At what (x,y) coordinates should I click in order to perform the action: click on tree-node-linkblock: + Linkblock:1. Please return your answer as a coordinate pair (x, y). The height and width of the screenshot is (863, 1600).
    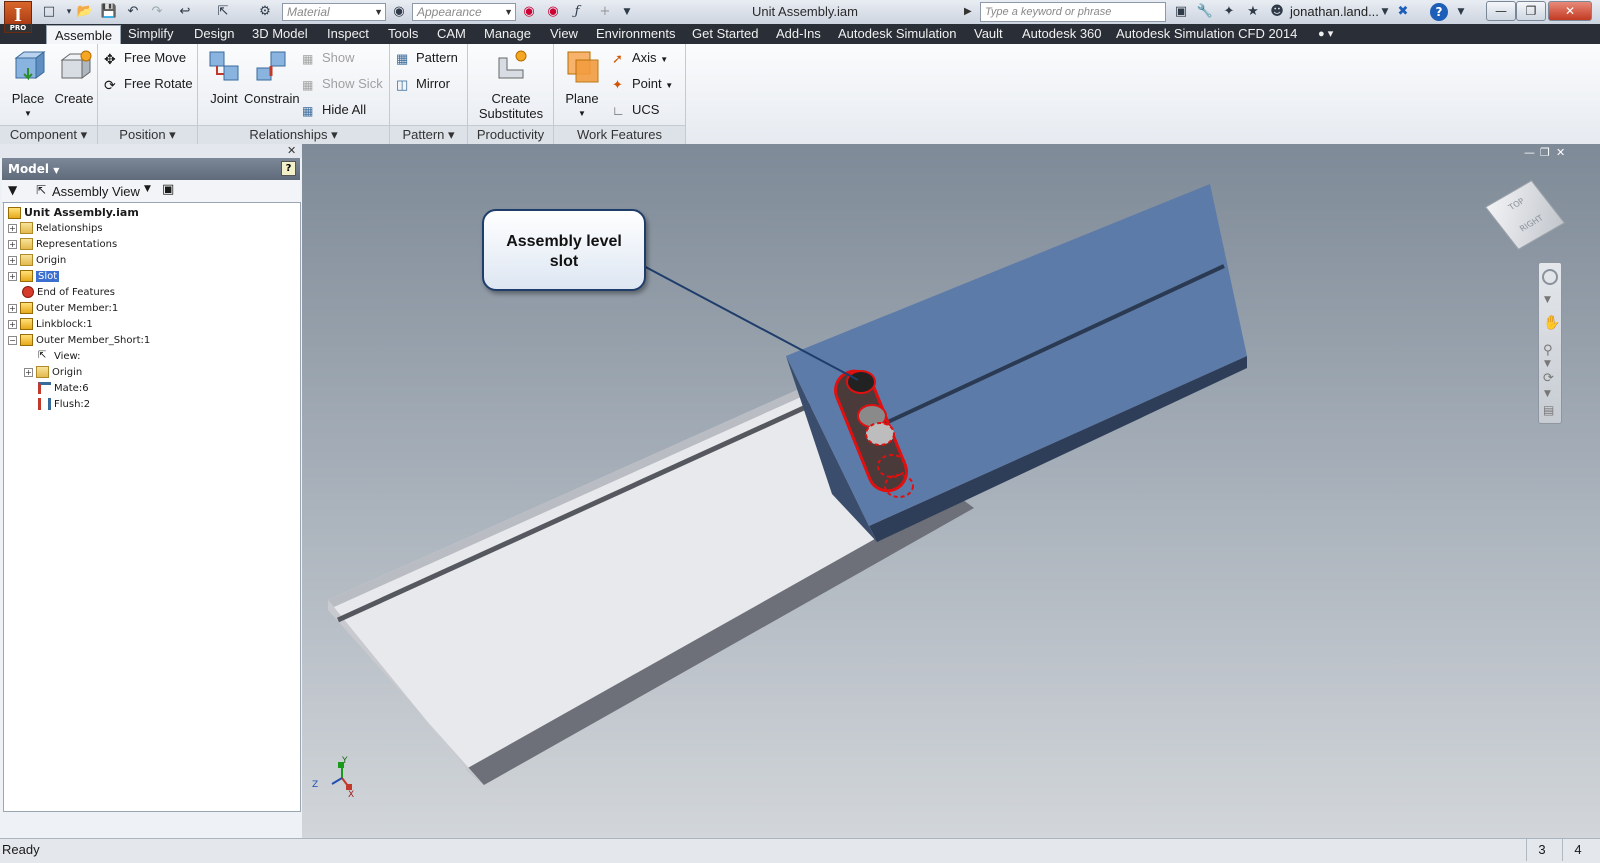
    Looking at the image, I should click on (50, 325).